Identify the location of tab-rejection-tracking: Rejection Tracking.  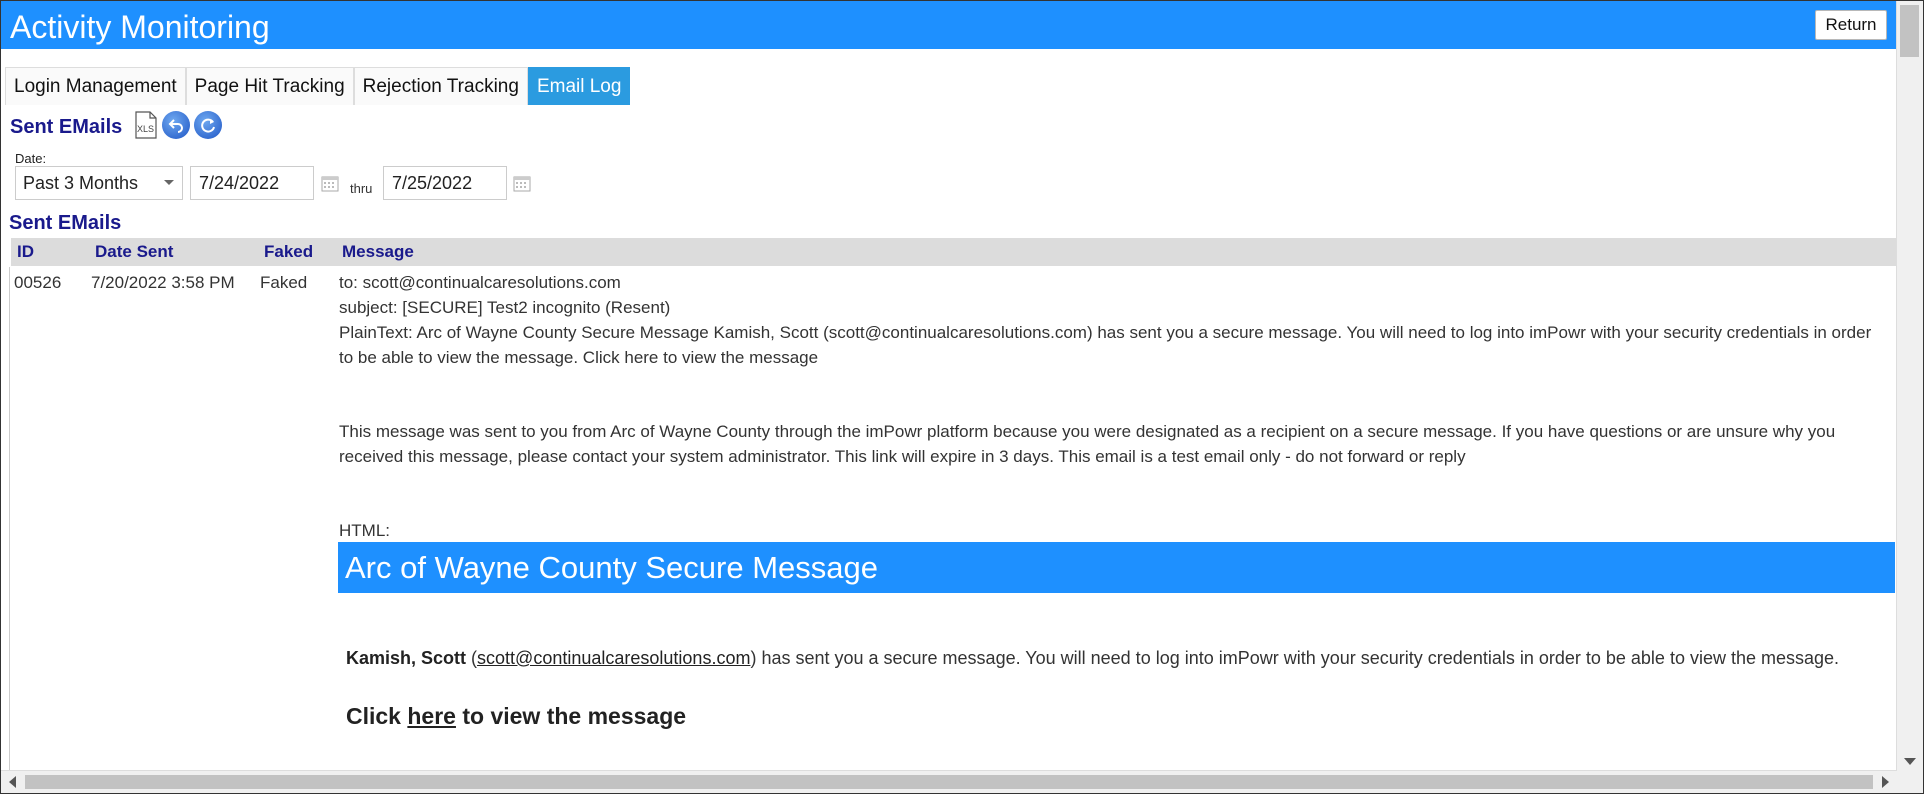
(440, 86).